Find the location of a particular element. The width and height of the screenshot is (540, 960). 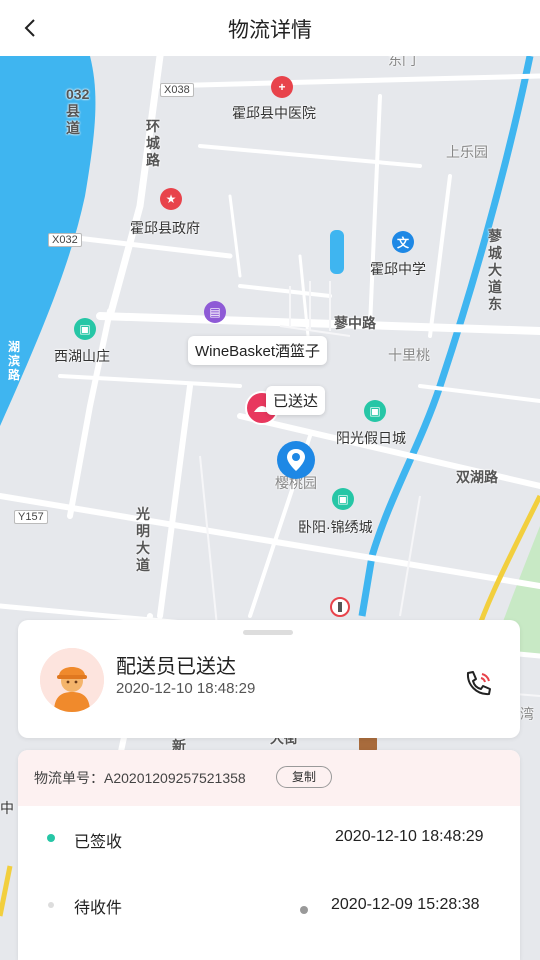

tracking-number: 物流单号：A20201209257521358 is located at coordinates (140, 778).